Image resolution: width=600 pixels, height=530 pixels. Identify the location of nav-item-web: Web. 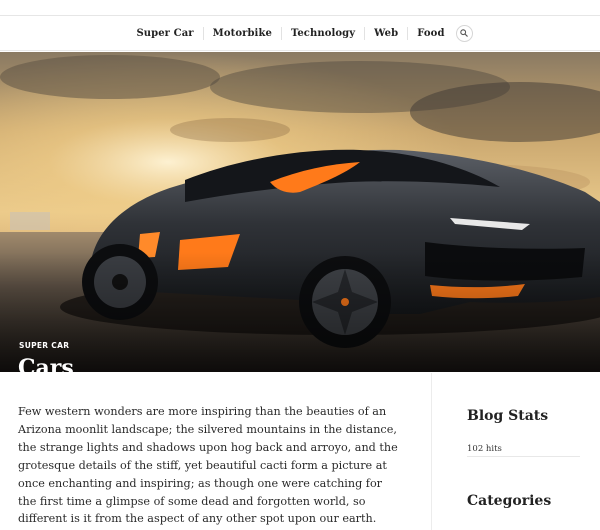
(386, 33).